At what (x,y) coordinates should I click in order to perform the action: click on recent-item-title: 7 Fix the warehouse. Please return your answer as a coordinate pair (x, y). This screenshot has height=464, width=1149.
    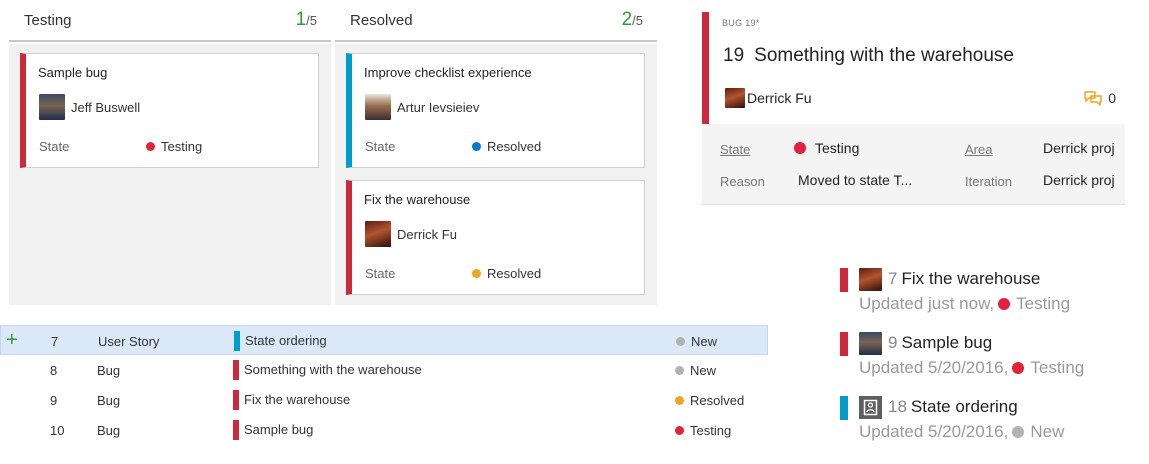
    Looking at the image, I should click on (964, 279).